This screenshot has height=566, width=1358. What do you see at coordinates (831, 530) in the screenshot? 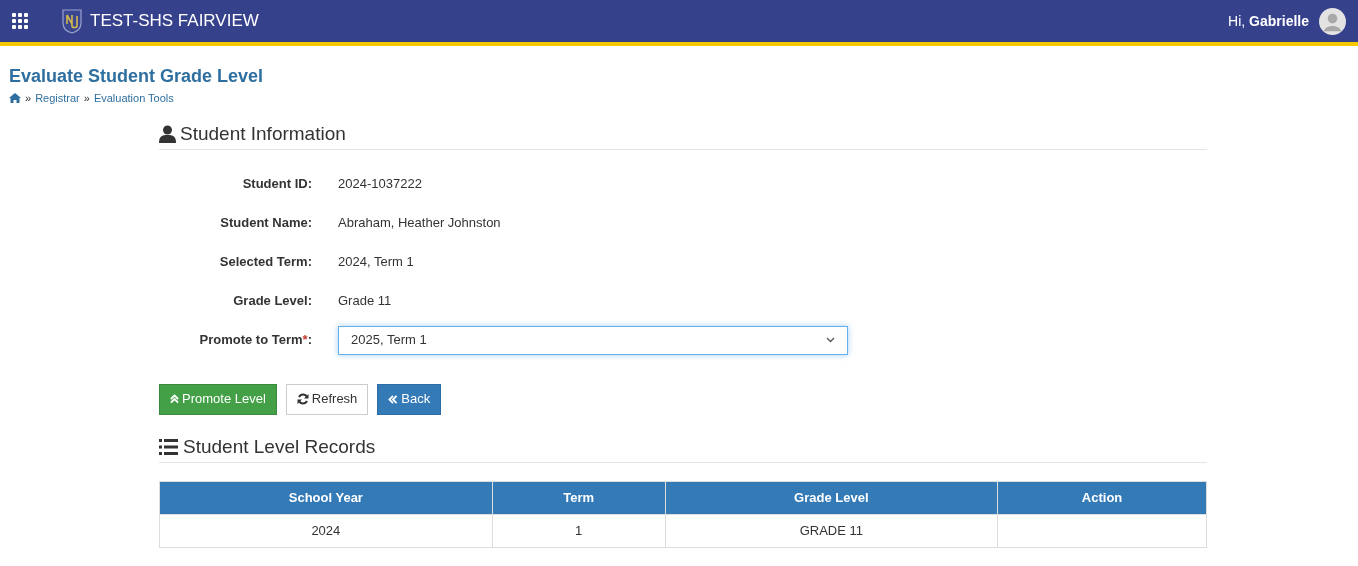
I see `table-cell: GRADE 11` at bounding box center [831, 530].